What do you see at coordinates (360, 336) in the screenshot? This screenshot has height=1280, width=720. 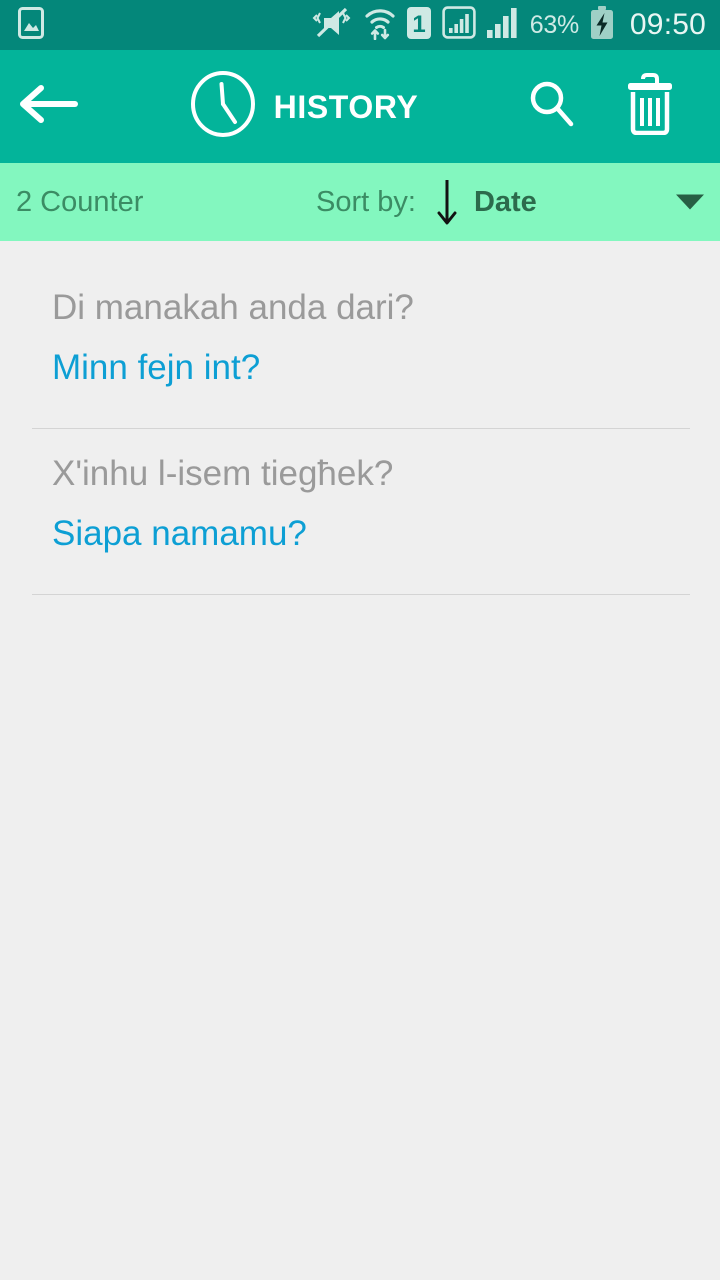 I see `history-list-item: Di manakah anda dari? Minn fejn int?` at bounding box center [360, 336].